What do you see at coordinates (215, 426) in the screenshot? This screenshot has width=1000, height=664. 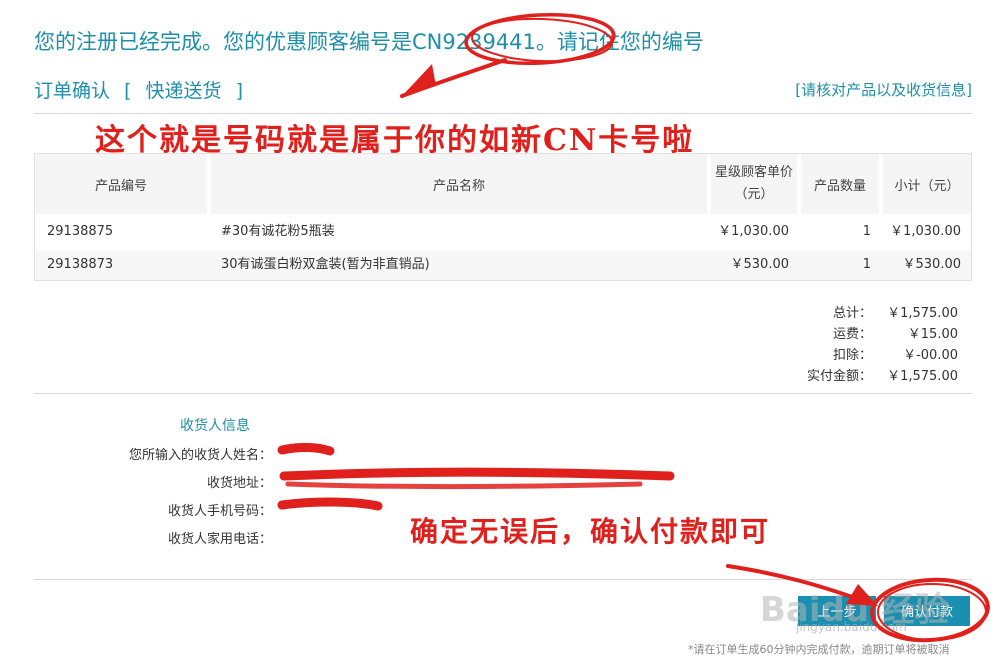 I see `consignee-section-title: 收货人信息` at bounding box center [215, 426].